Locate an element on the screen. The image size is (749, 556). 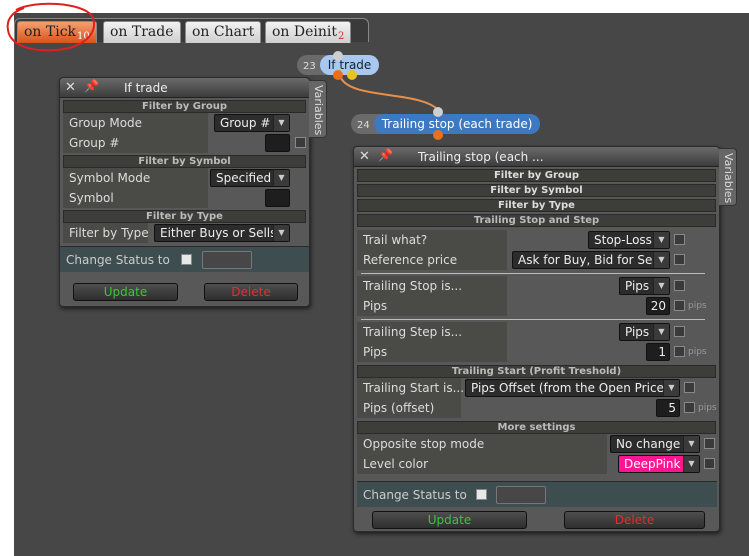
row-stop-is: Trailing Stop is... Pips ▼ is located at coordinates (536, 286).